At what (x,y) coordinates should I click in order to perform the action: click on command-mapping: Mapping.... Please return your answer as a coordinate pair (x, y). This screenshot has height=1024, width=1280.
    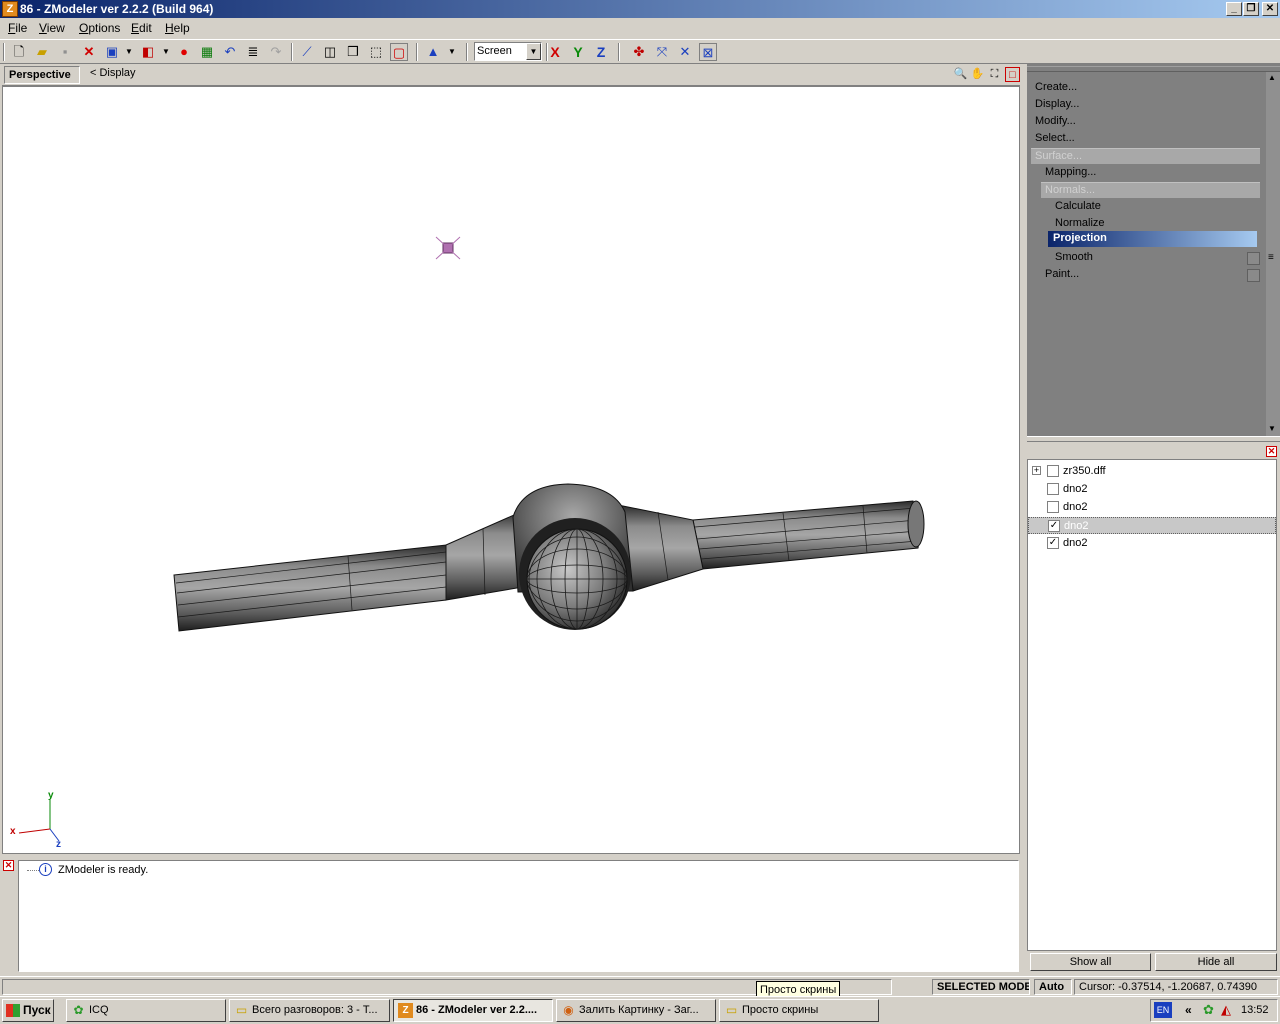
    Looking at the image, I should click on (1070, 172).